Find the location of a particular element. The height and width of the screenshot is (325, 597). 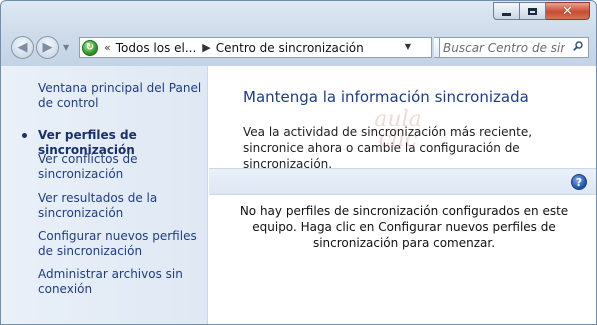

recent-pages-dropdown: ▼ is located at coordinates (66, 47).